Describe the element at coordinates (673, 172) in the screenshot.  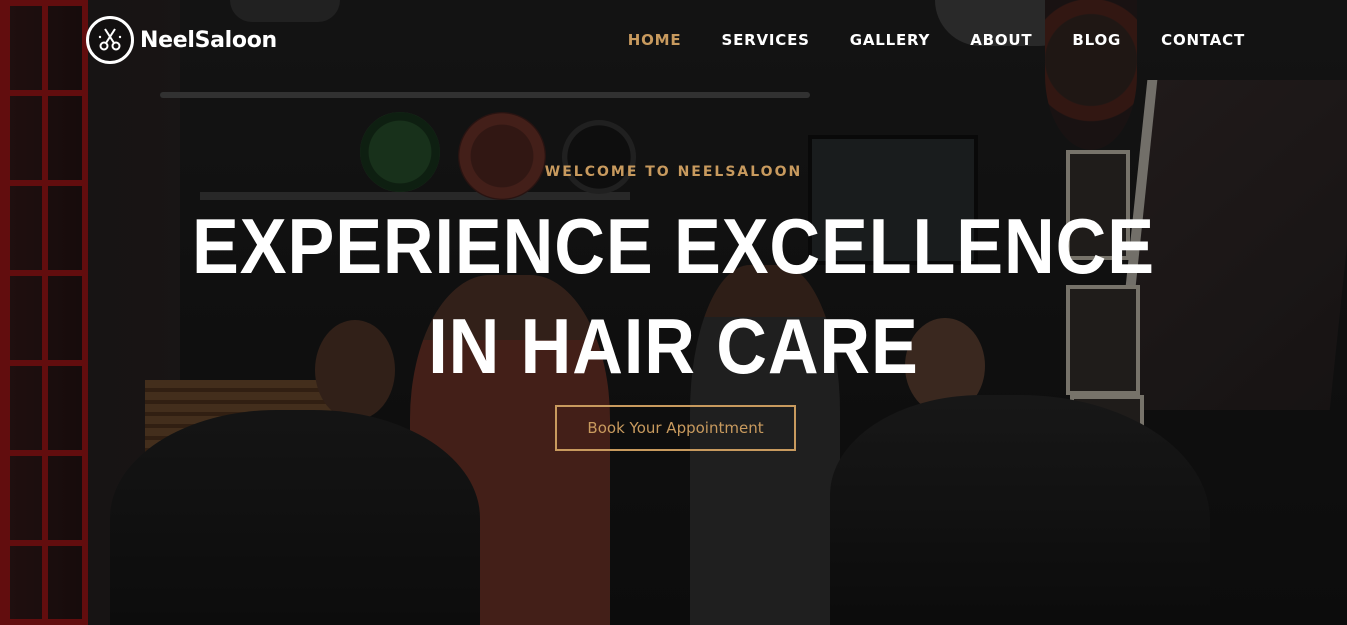
I see `hero-eyebrow: WELCOME TO NEELSALOON` at that location.